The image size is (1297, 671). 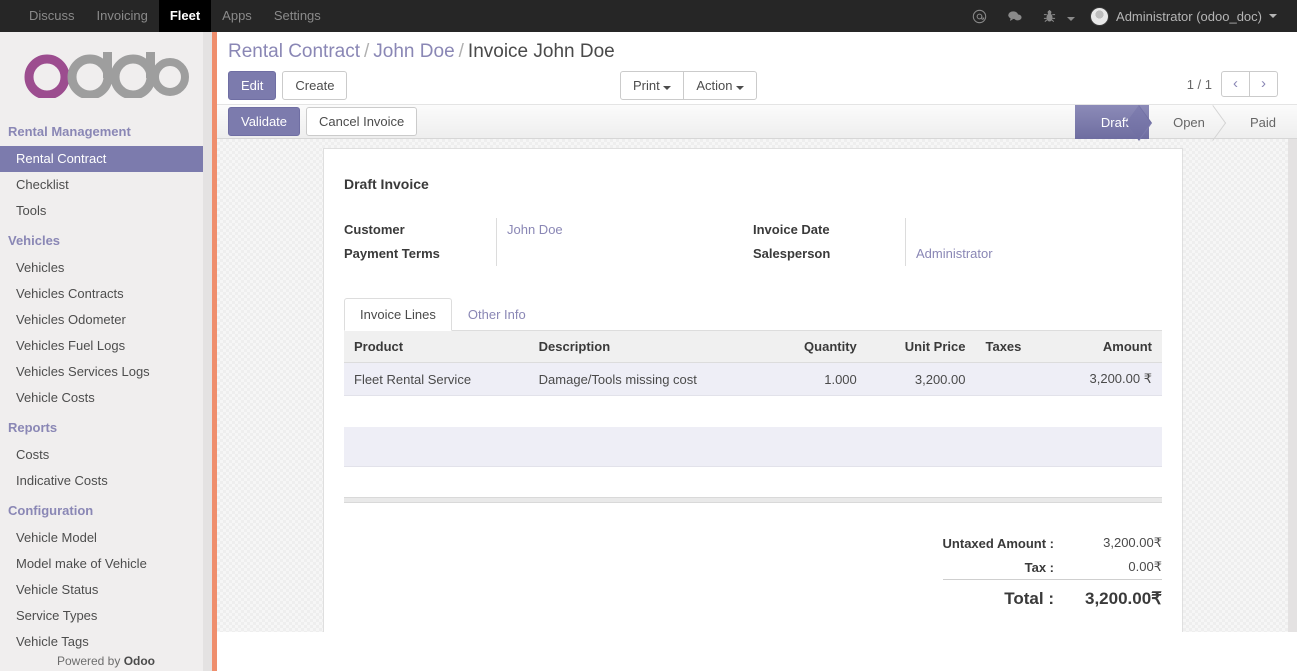 What do you see at coordinates (252, 85) in the screenshot?
I see `edit-button: Edit` at bounding box center [252, 85].